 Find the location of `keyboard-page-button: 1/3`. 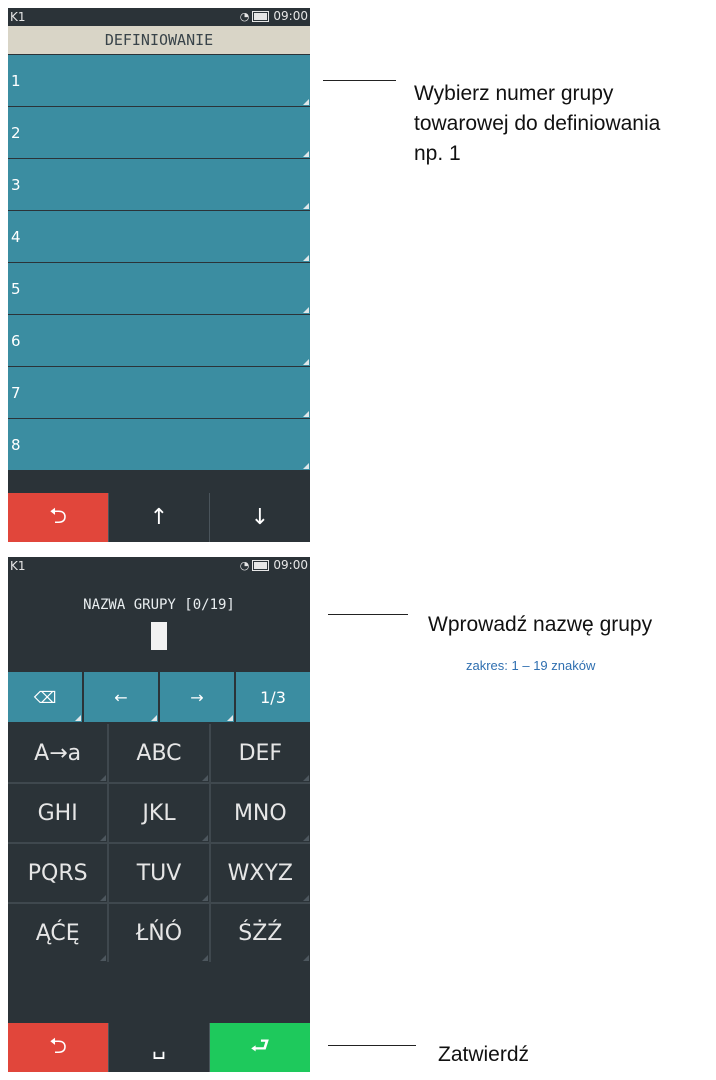

keyboard-page-button: 1/3 is located at coordinates (273, 697).